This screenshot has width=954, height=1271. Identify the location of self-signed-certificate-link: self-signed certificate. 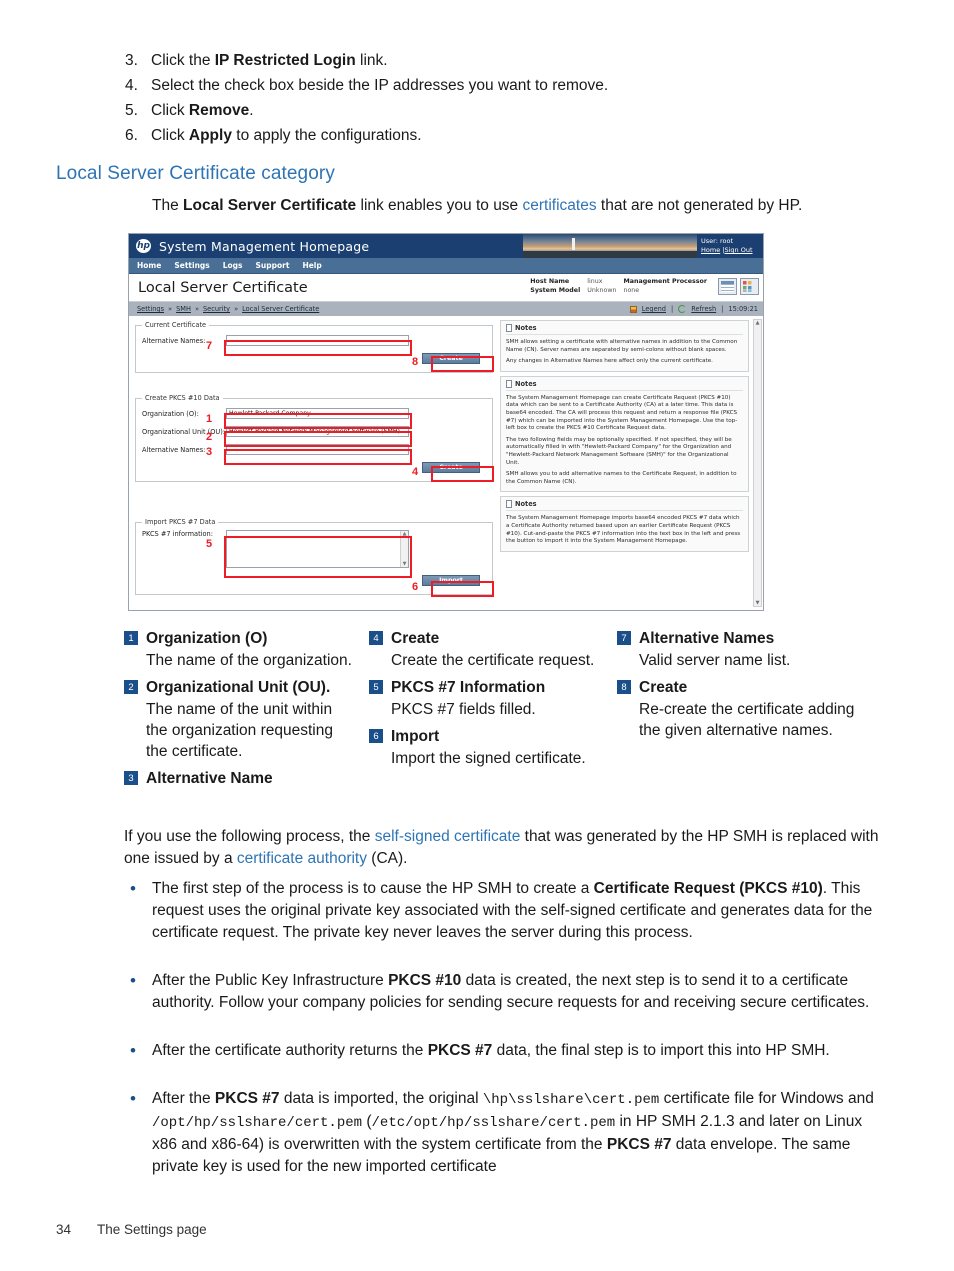
(448, 836).